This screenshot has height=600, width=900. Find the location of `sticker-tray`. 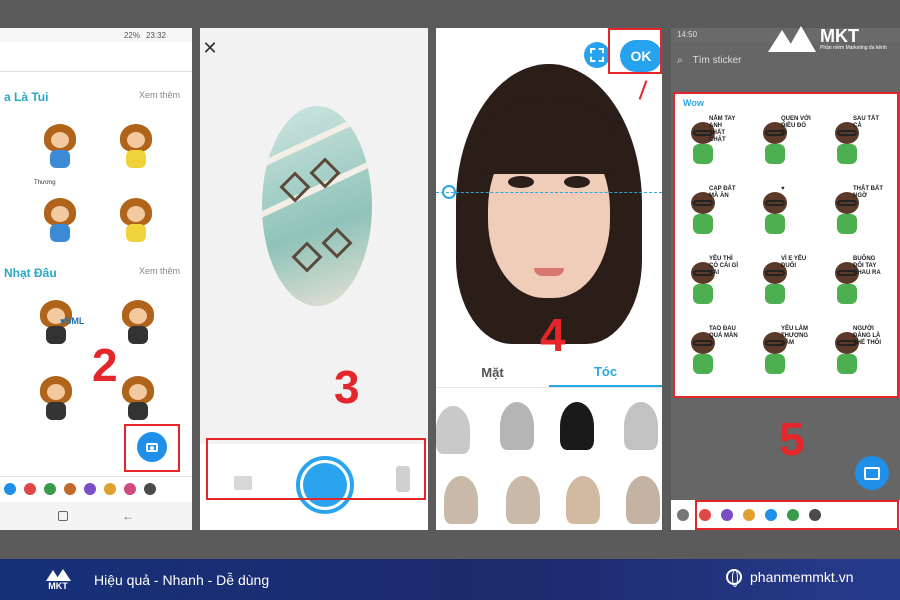

sticker-tray is located at coordinates (96, 488).